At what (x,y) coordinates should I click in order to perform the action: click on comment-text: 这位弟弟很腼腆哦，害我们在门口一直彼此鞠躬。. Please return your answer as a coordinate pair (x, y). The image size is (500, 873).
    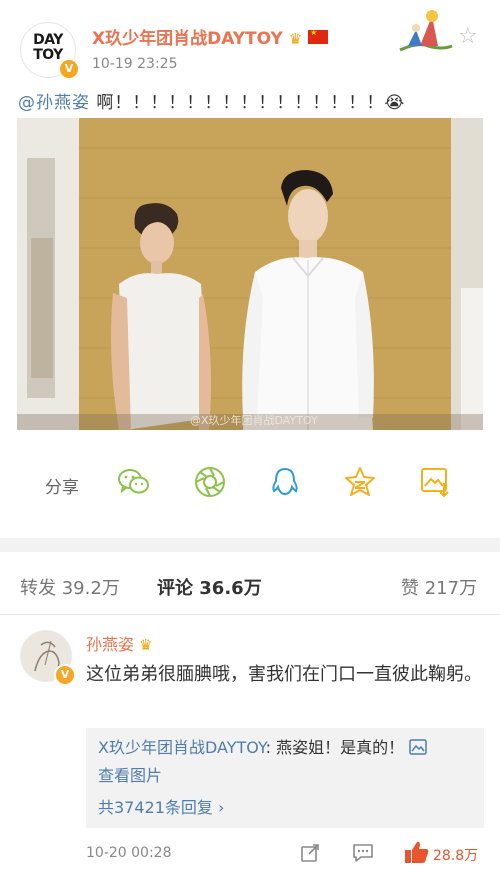
    Looking at the image, I should click on (284, 674).